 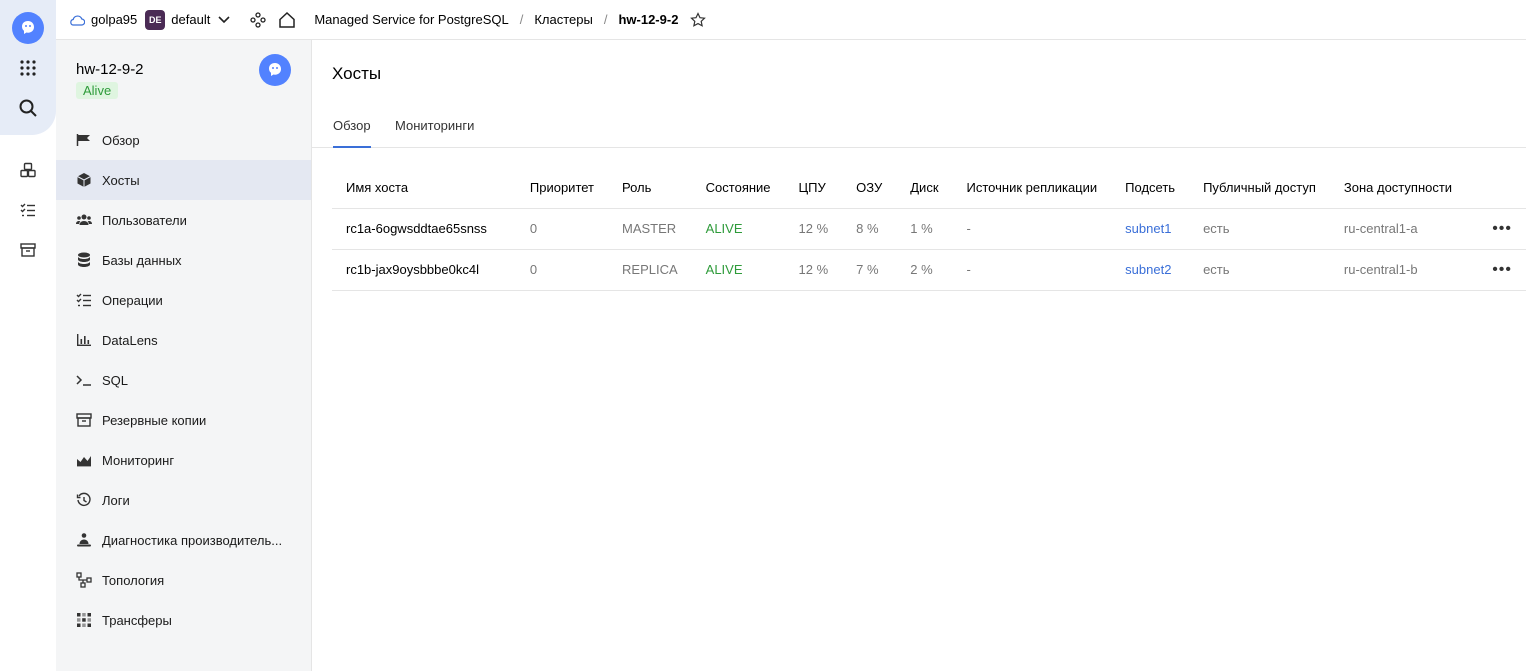 I want to click on sidebar-item-transfers: Трансферы, so click(x=183, y=620).